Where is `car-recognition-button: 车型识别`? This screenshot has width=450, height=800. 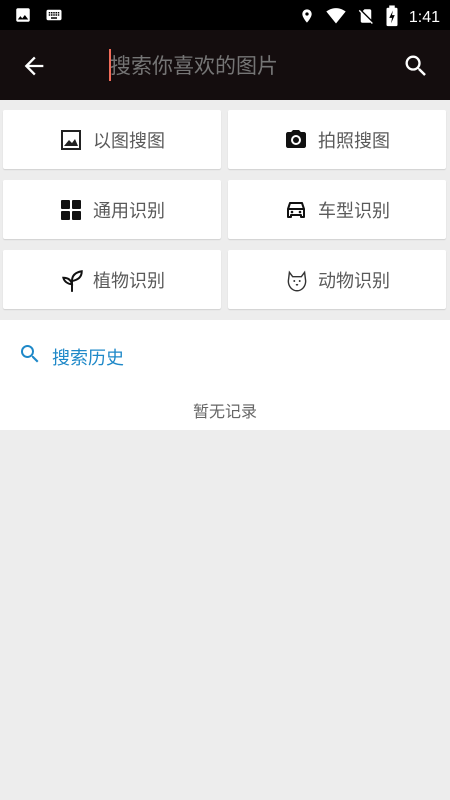 car-recognition-button: 车型识别 is located at coordinates (337, 209).